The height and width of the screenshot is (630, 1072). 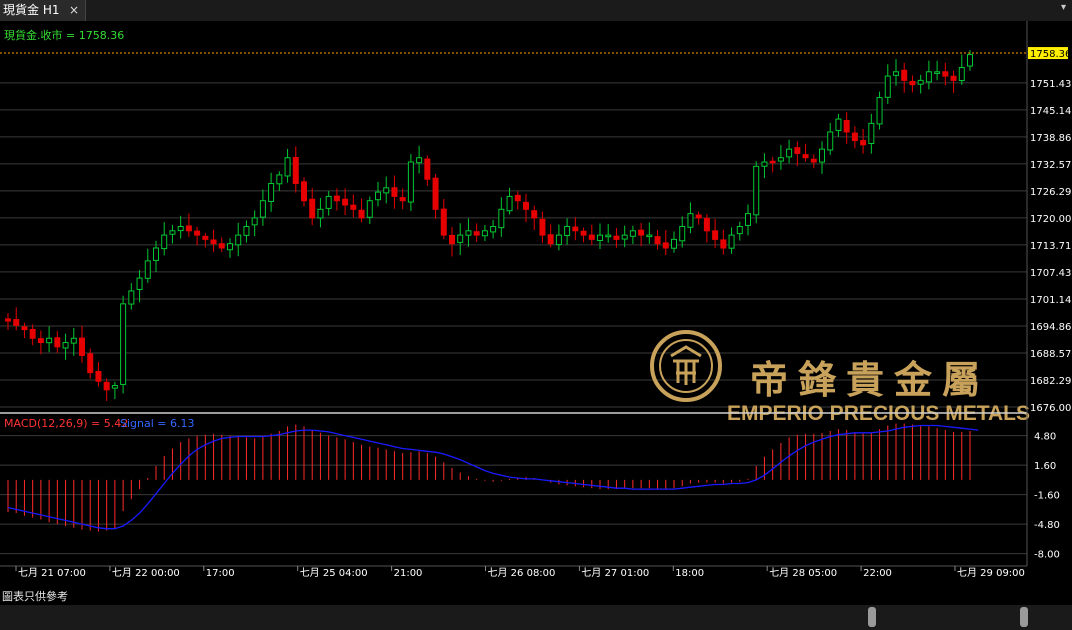 What do you see at coordinates (66, 423) in the screenshot?
I see `macd-label: MACD(12,26,9) = 5.42` at bounding box center [66, 423].